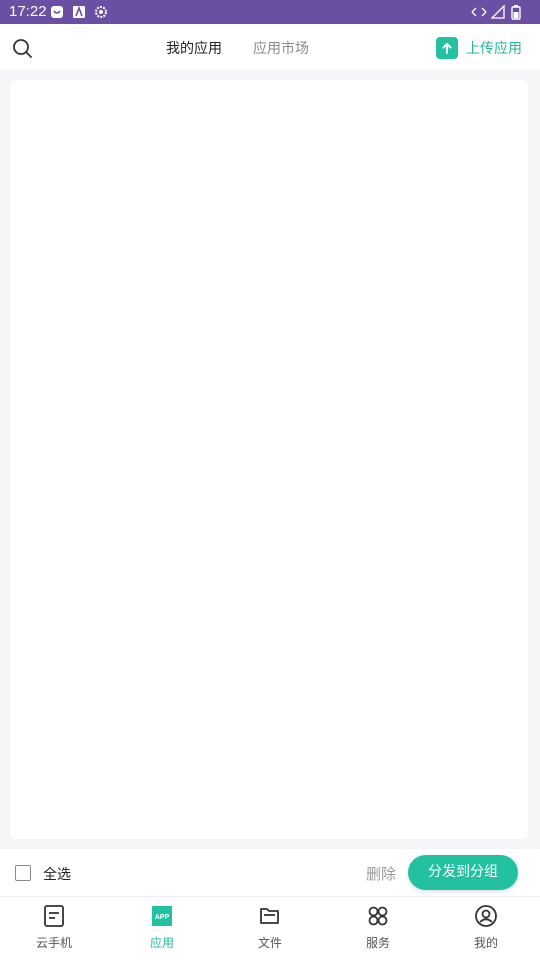 The image size is (540, 960). What do you see at coordinates (479, 12) in the screenshot?
I see `data-sync-icon` at bounding box center [479, 12].